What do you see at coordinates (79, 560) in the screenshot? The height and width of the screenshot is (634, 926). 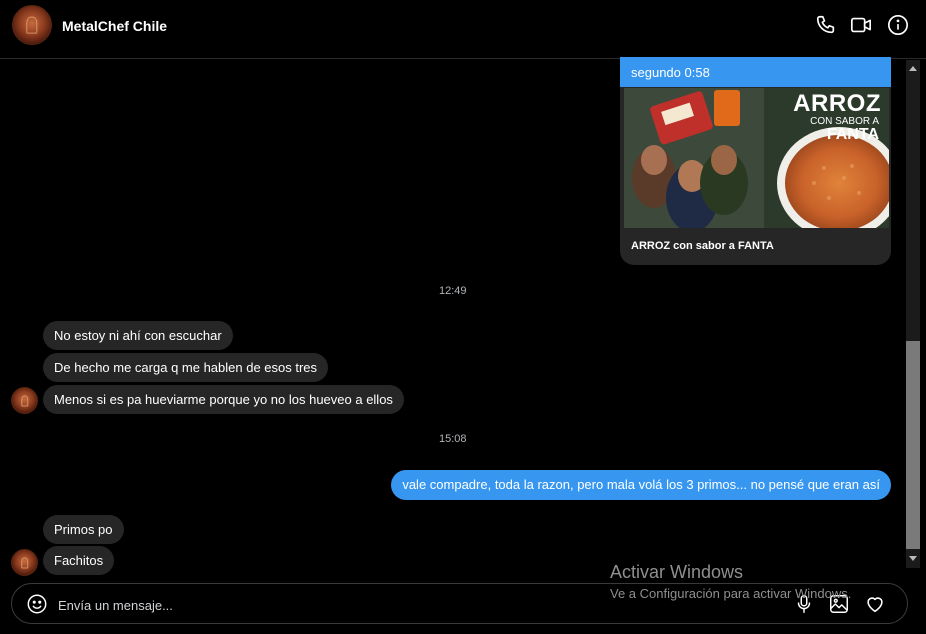 I see `received-message: Fachitos` at bounding box center [79, 560].